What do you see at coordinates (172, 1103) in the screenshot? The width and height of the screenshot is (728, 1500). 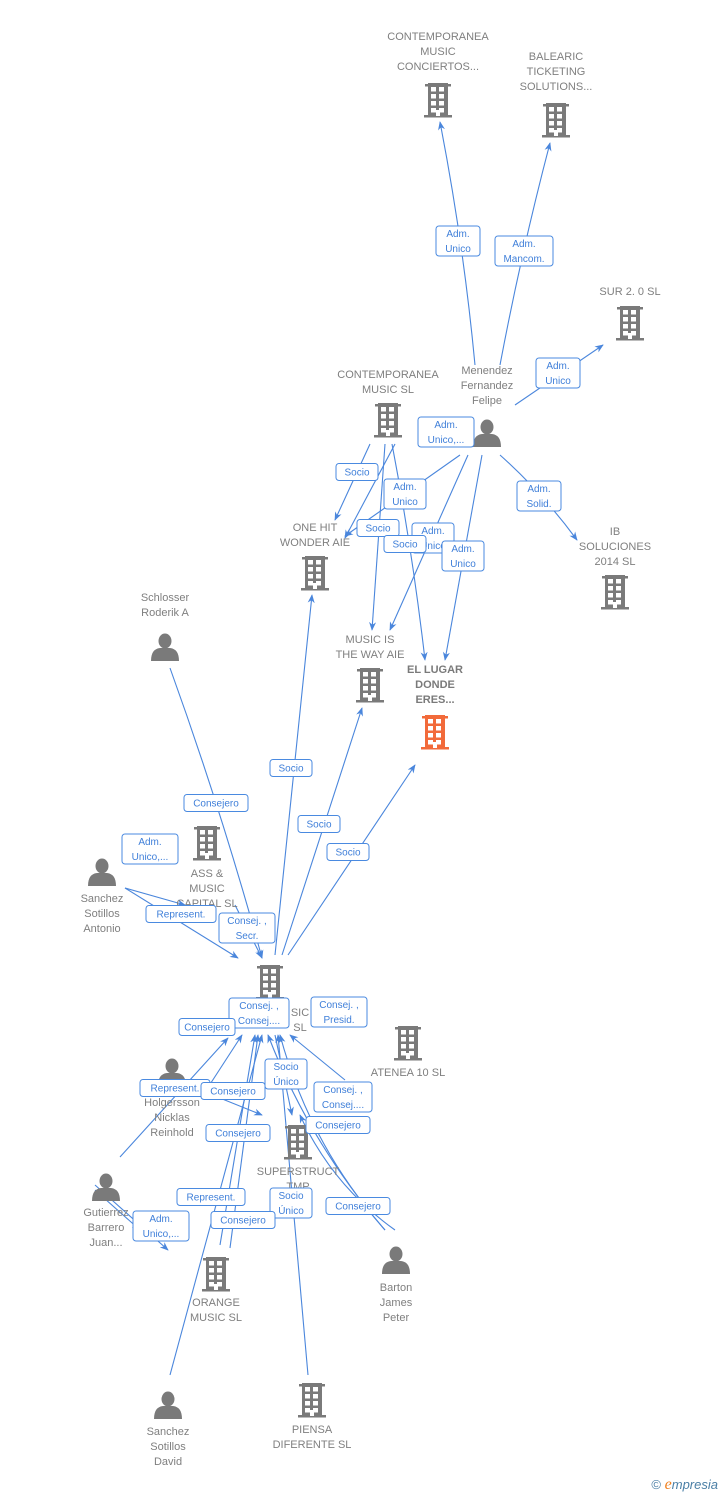 I see `node-label: Holgersson` at bounding box center [172, 1103].